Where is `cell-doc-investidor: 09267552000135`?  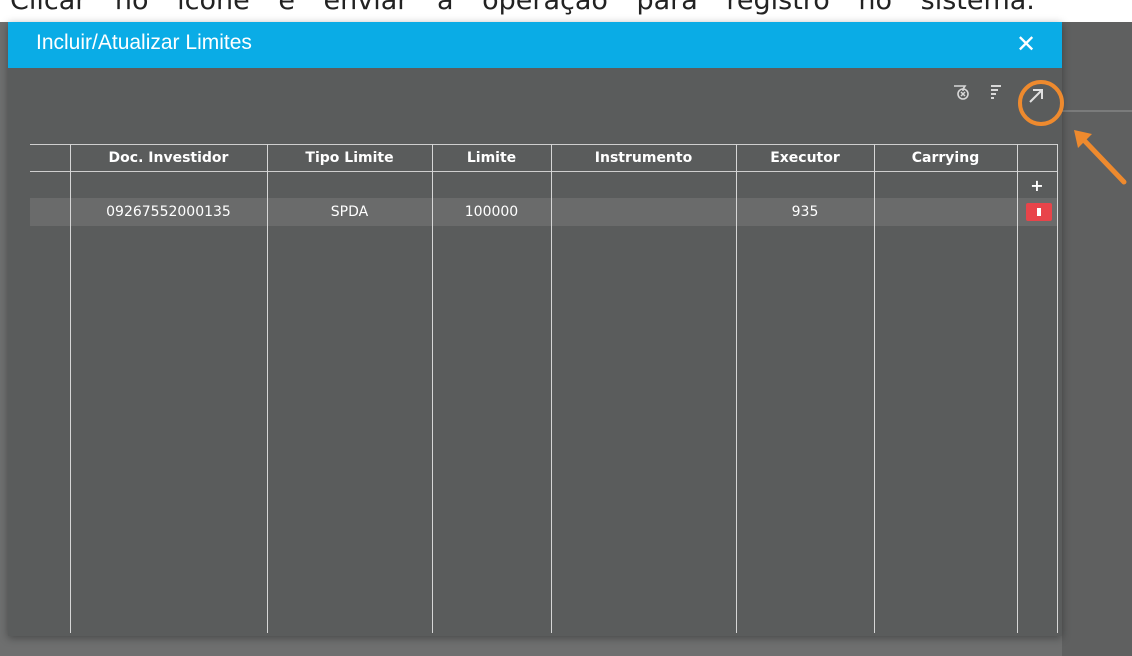 cell-doc-investidor: 09267552000135 is located at coordinates (168, 212).